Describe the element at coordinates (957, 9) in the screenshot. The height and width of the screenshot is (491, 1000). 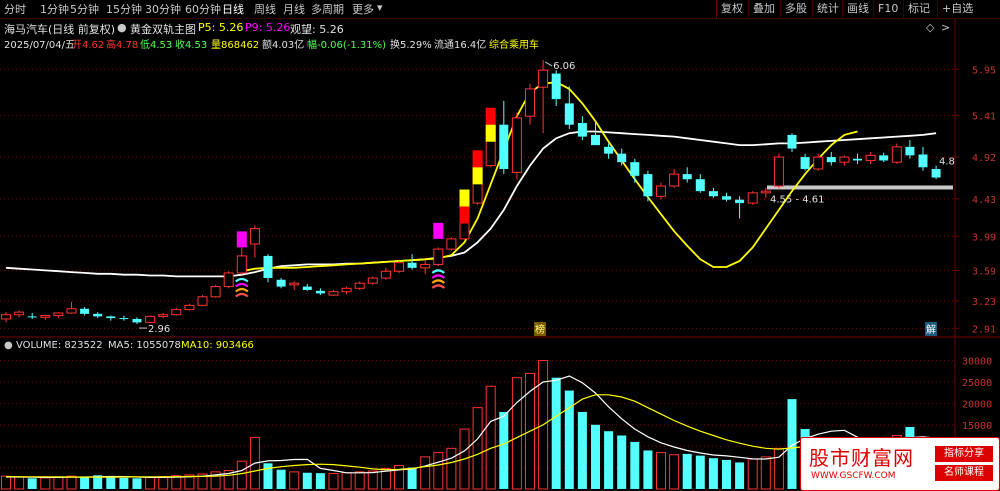
I see `toolbar-button-7: +自选` at that location.